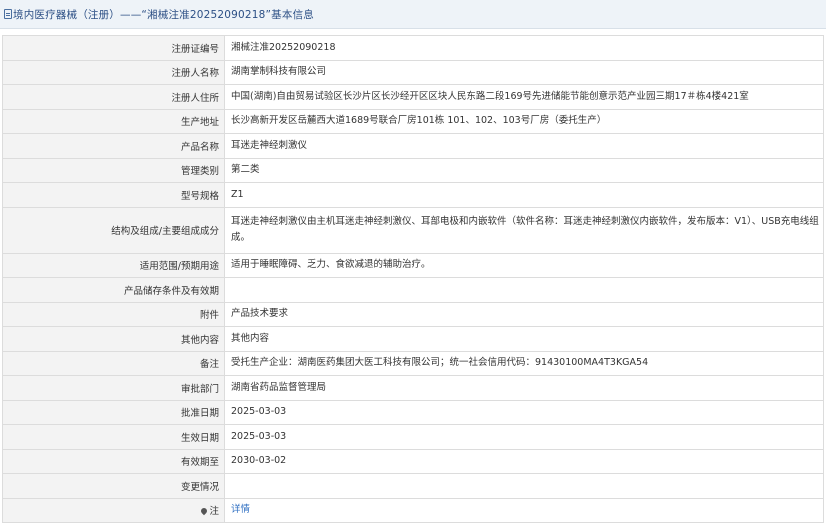 The height and width of the screenshot is (523, 826). I want to click on note-label: 注, so click(113, 510).